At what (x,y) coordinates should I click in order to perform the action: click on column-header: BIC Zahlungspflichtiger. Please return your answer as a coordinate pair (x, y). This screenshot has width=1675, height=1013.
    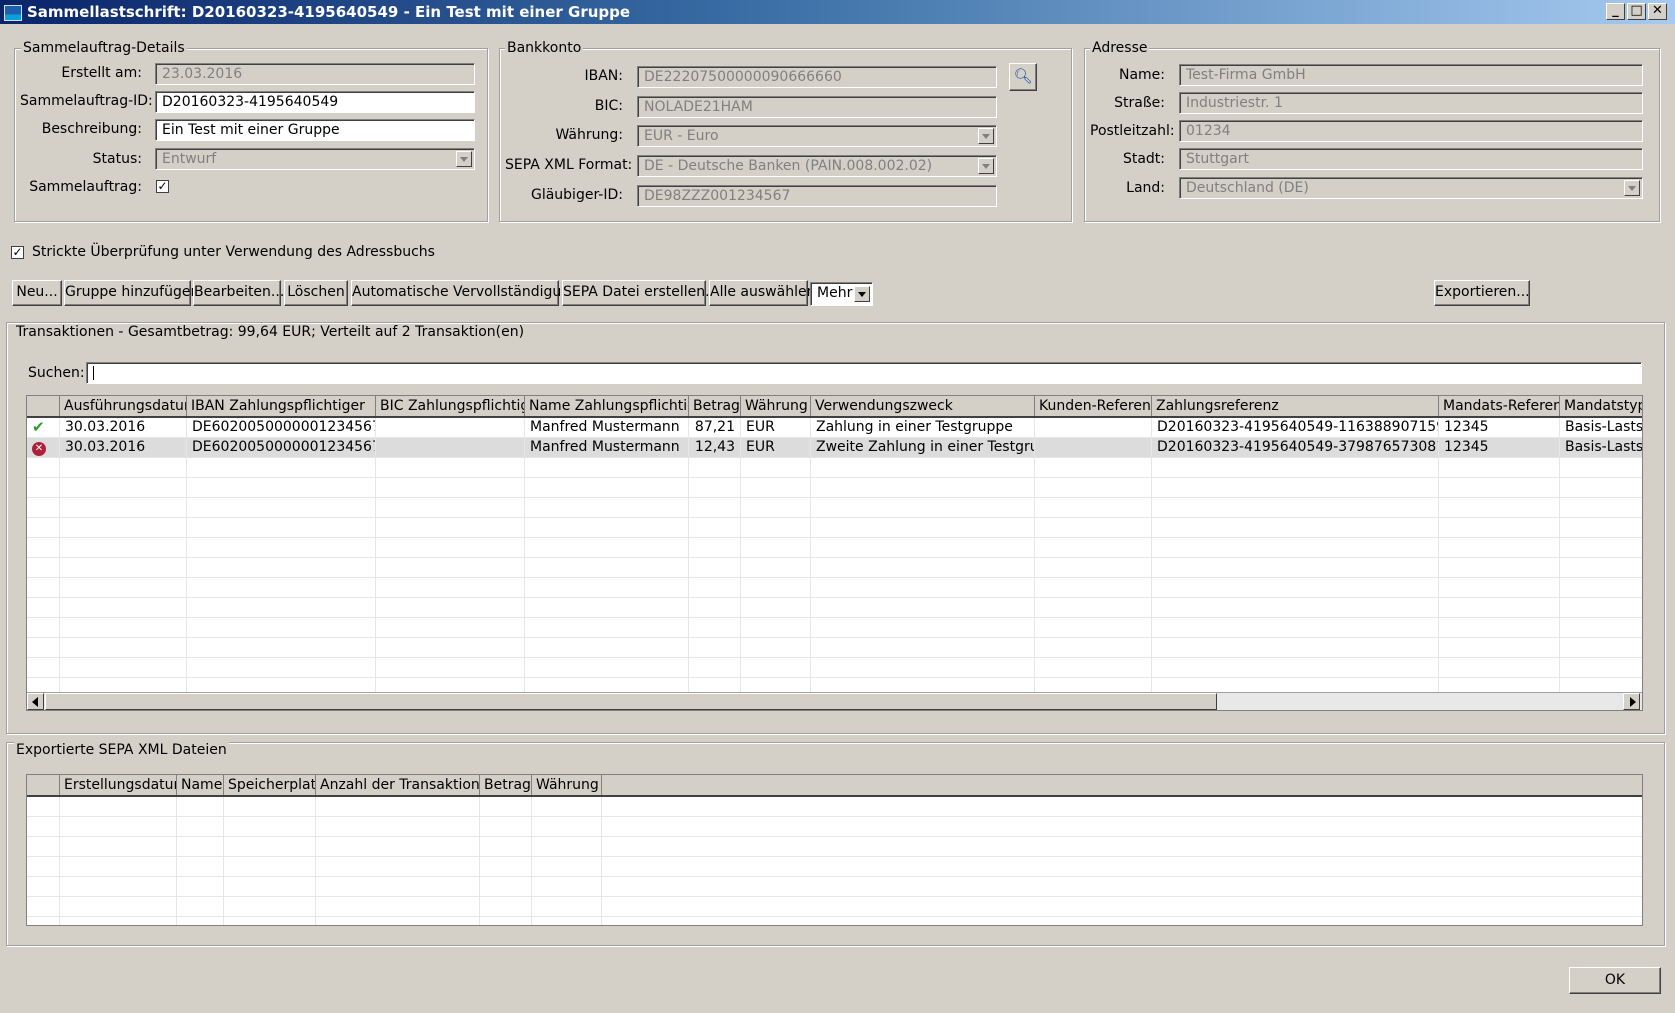
    Looking at the image, I should click on (450, 406).